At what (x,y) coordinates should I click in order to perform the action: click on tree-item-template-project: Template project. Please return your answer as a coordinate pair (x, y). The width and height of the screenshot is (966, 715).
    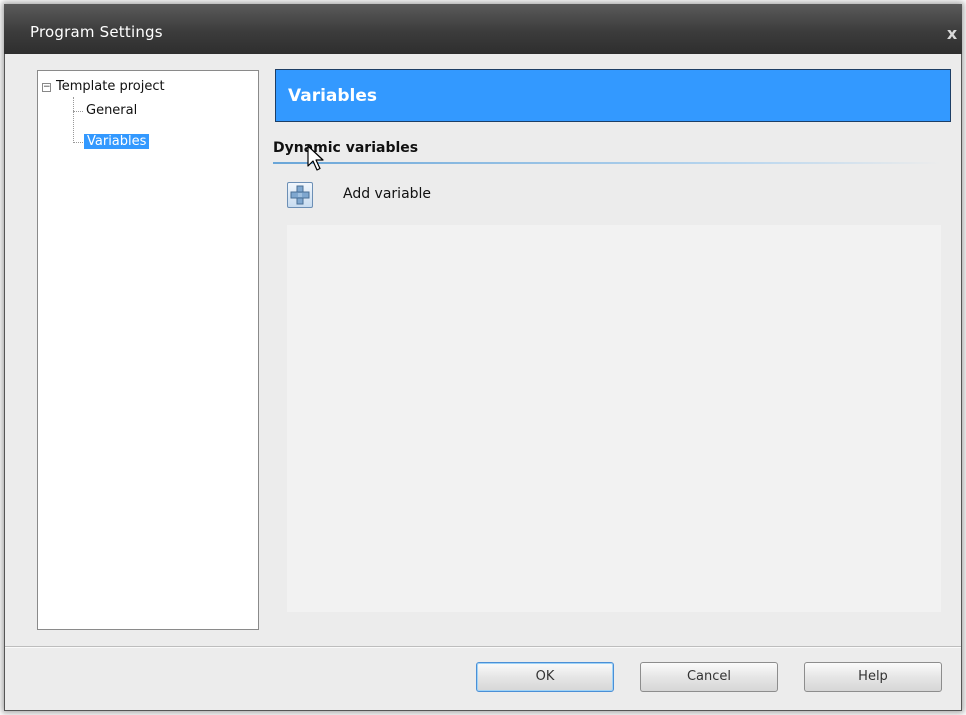
    Looking at the image, I should click on (110, 87).